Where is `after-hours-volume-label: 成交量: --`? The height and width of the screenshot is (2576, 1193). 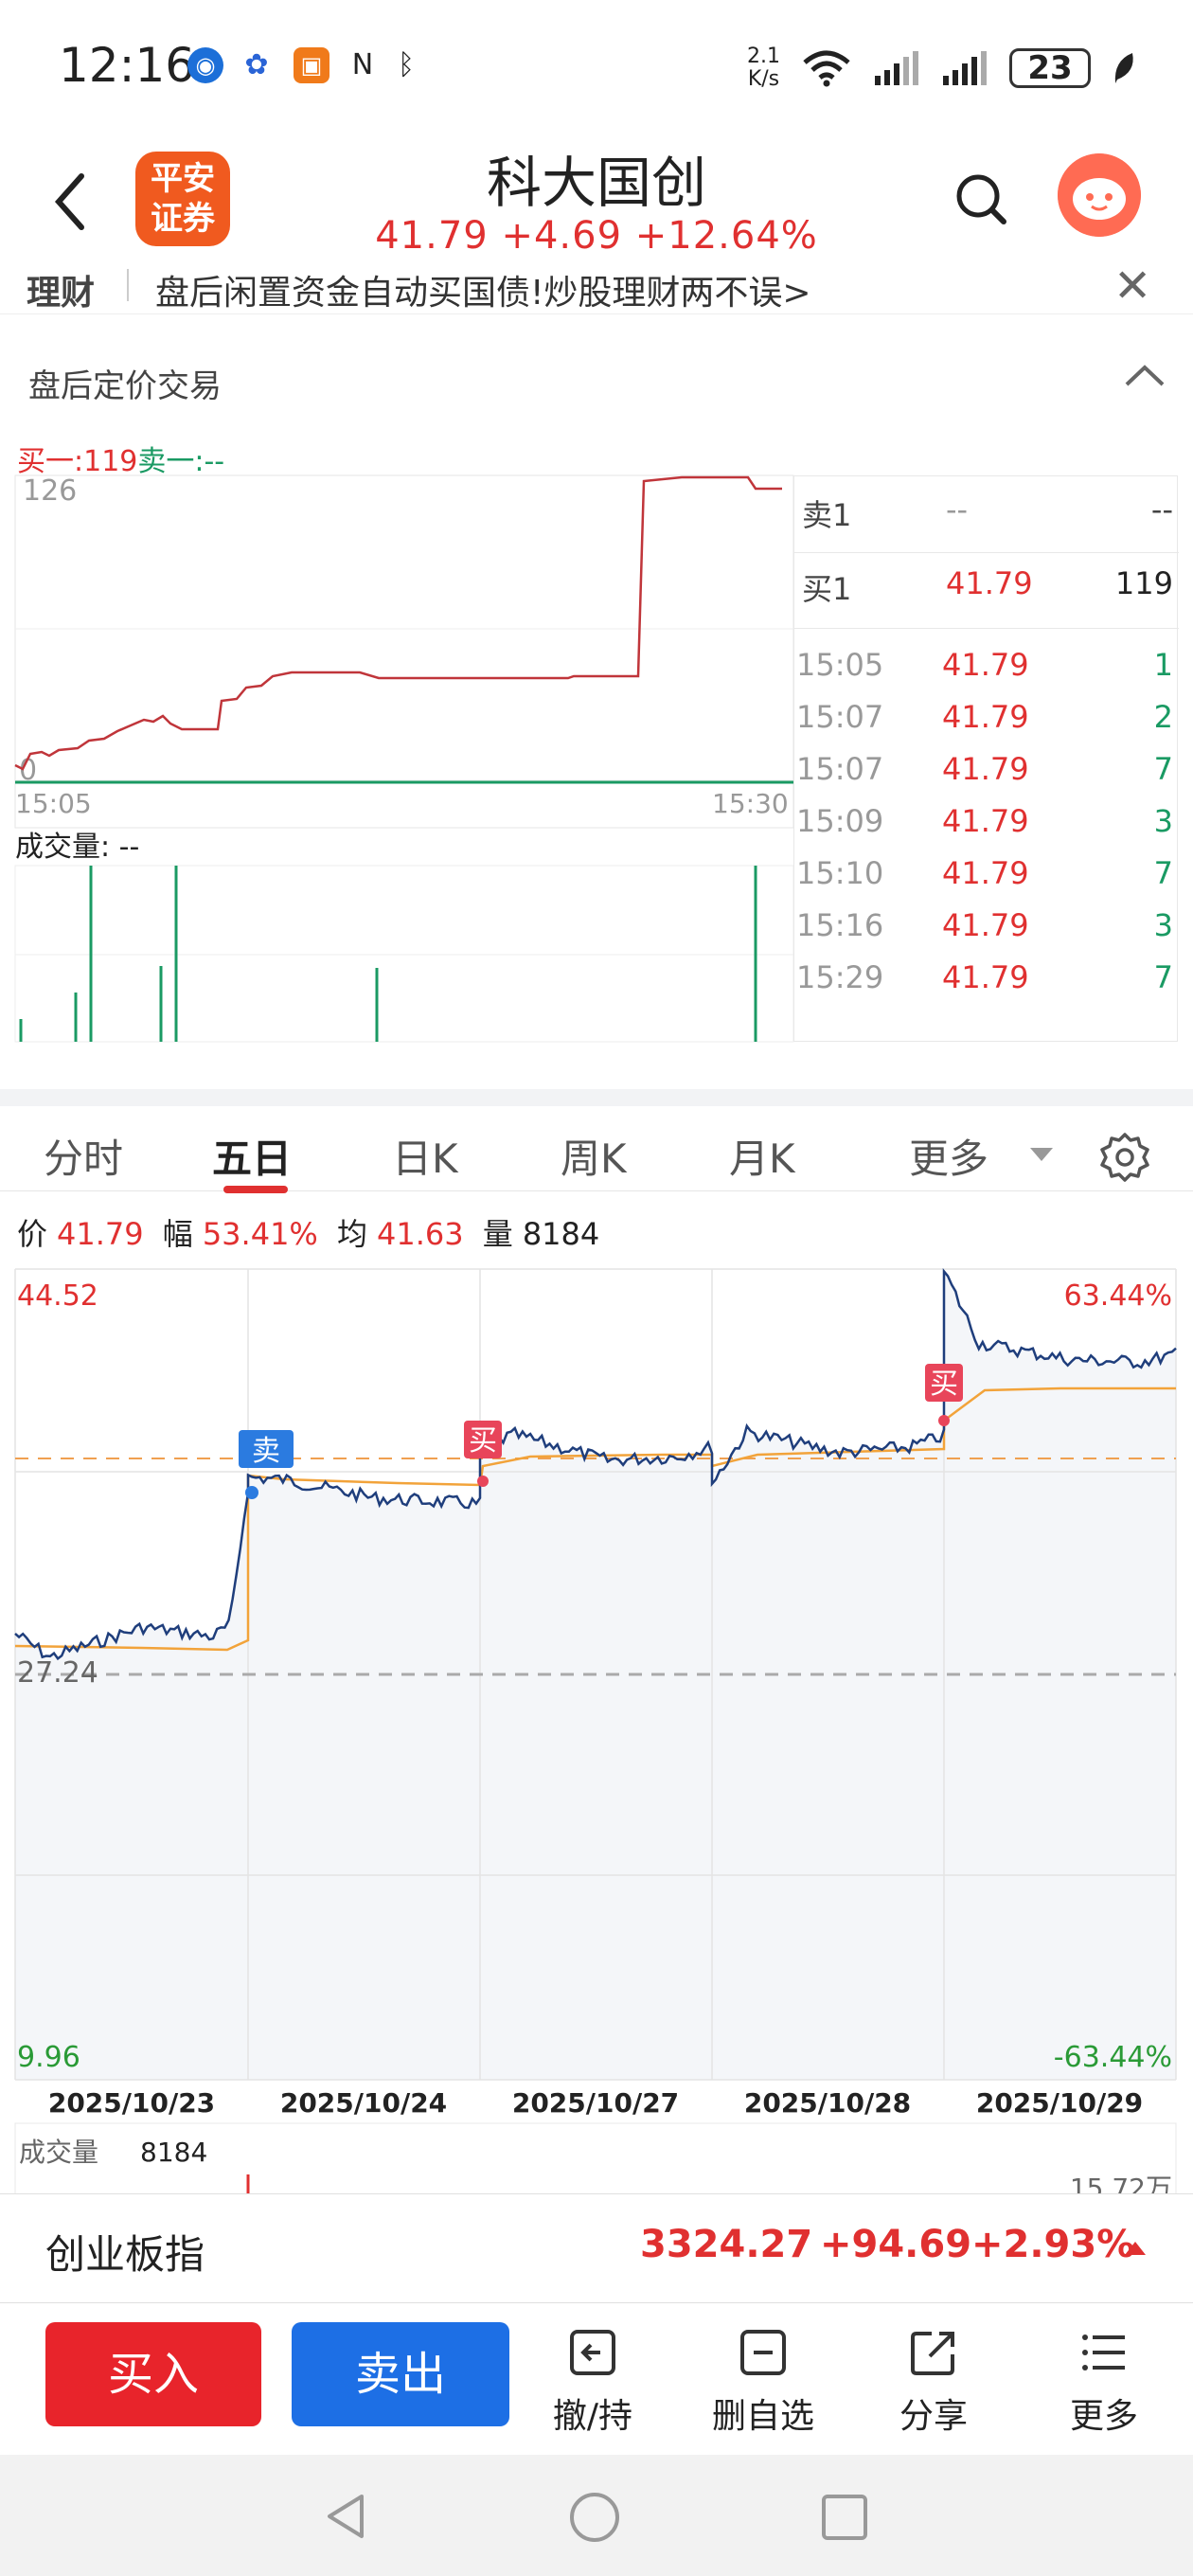 after-hours-volume-label: 成交量: -- is located at coordinates (77, 847).